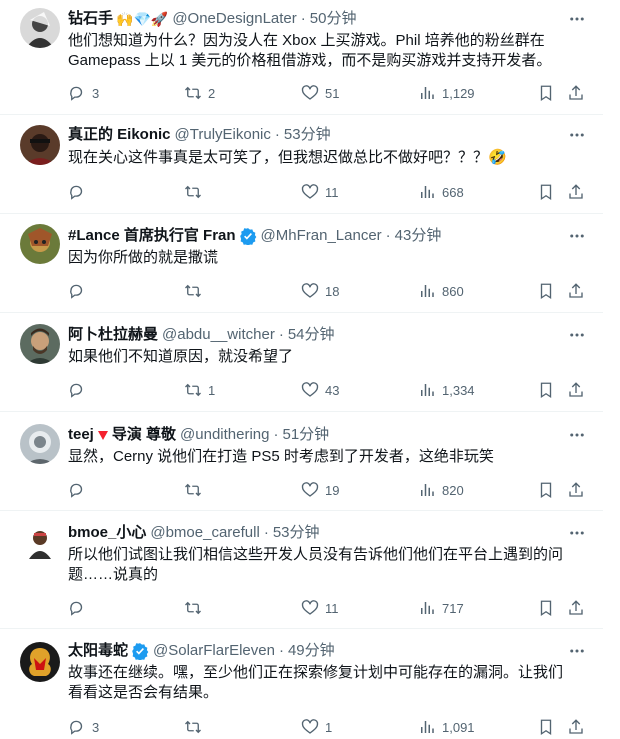  What do you see at coordinates (320, 490) in the screenshot?
I see `like-button: 19` at bounding box center [320, 490].